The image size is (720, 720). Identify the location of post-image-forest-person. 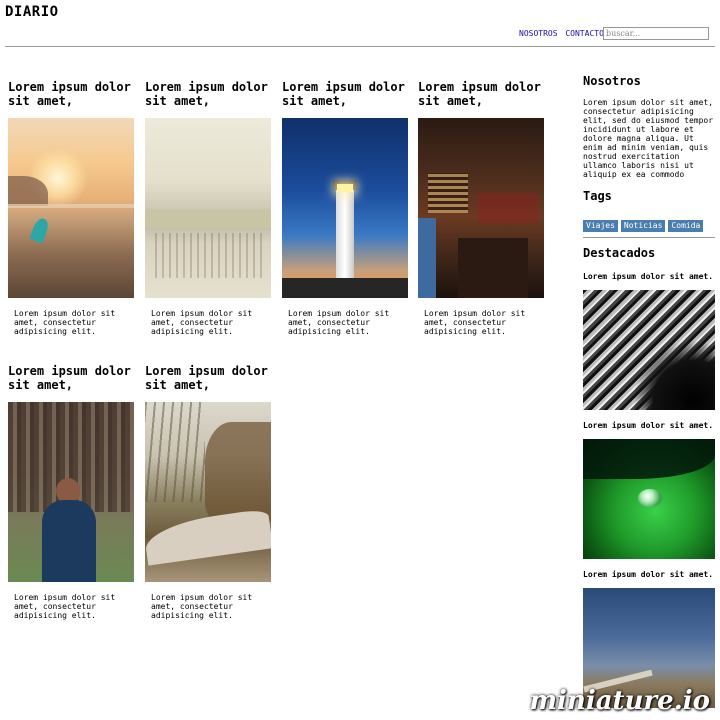
(71, 492).